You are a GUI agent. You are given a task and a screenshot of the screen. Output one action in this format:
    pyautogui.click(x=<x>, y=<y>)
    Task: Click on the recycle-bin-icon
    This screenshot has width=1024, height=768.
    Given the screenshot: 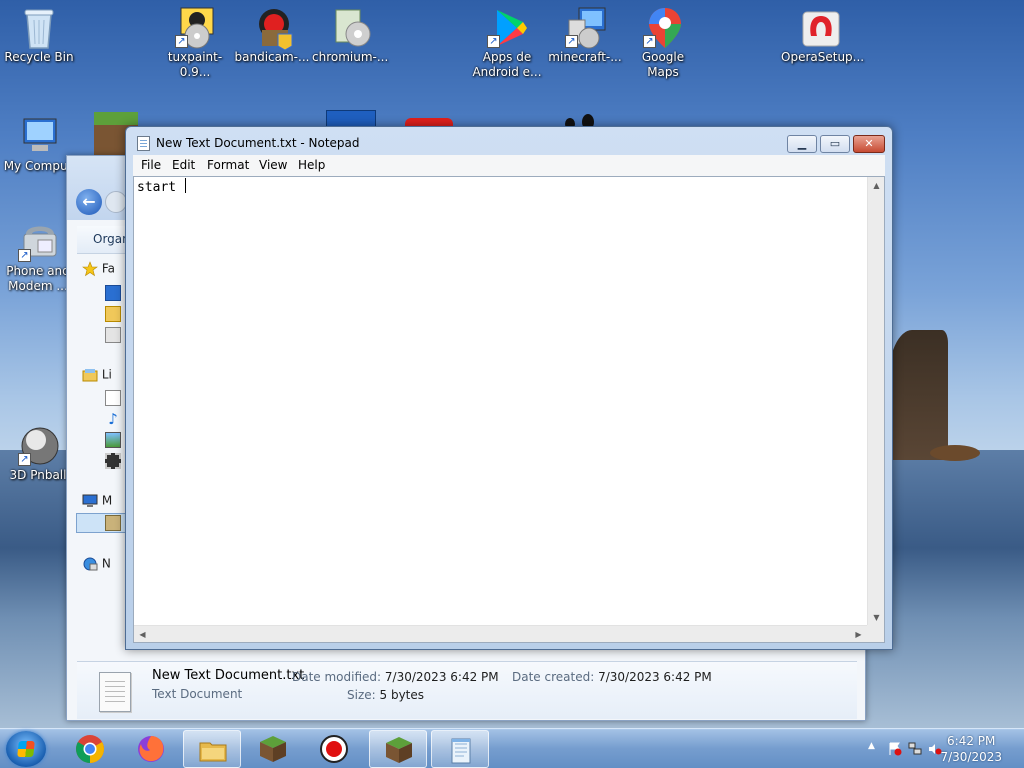 What is the action you would take?
    pyautogui.click(x=39, y=27)
    